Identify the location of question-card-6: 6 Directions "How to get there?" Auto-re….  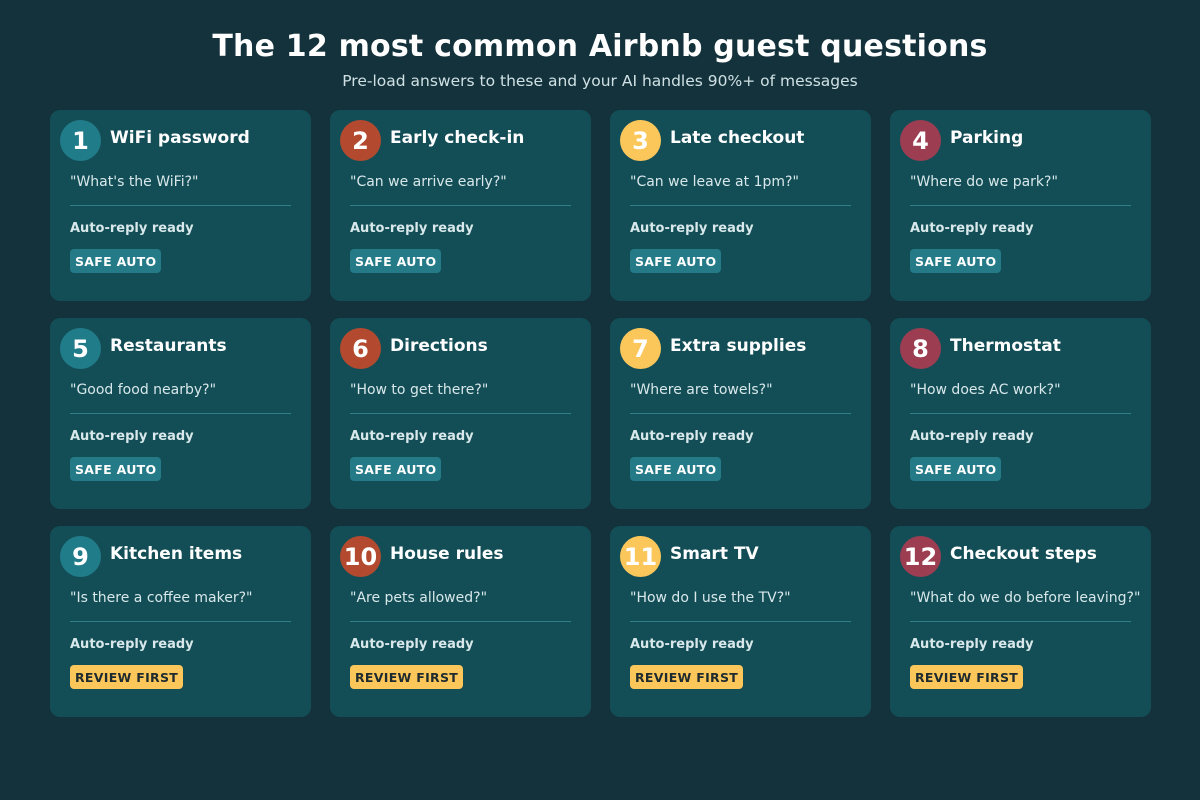
(460, 413).